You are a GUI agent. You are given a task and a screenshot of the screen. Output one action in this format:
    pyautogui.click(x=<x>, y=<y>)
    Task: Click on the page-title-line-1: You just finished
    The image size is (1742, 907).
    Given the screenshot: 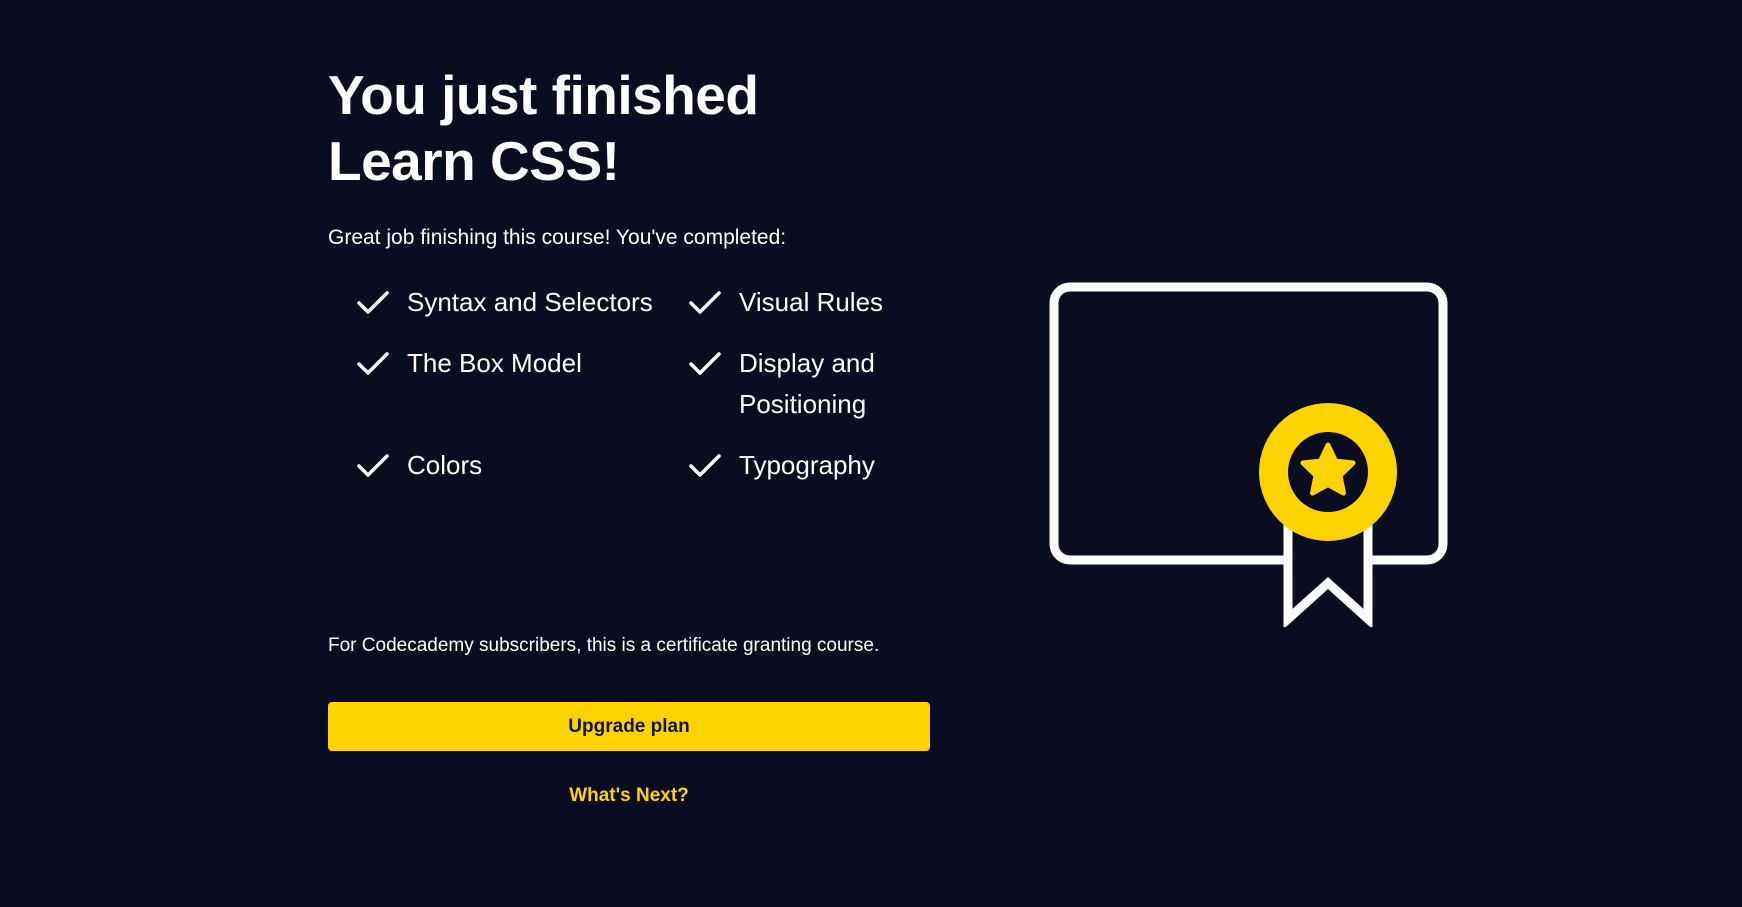 What is the action you would take?
    pyautogui.click(x=543, y=95)
    